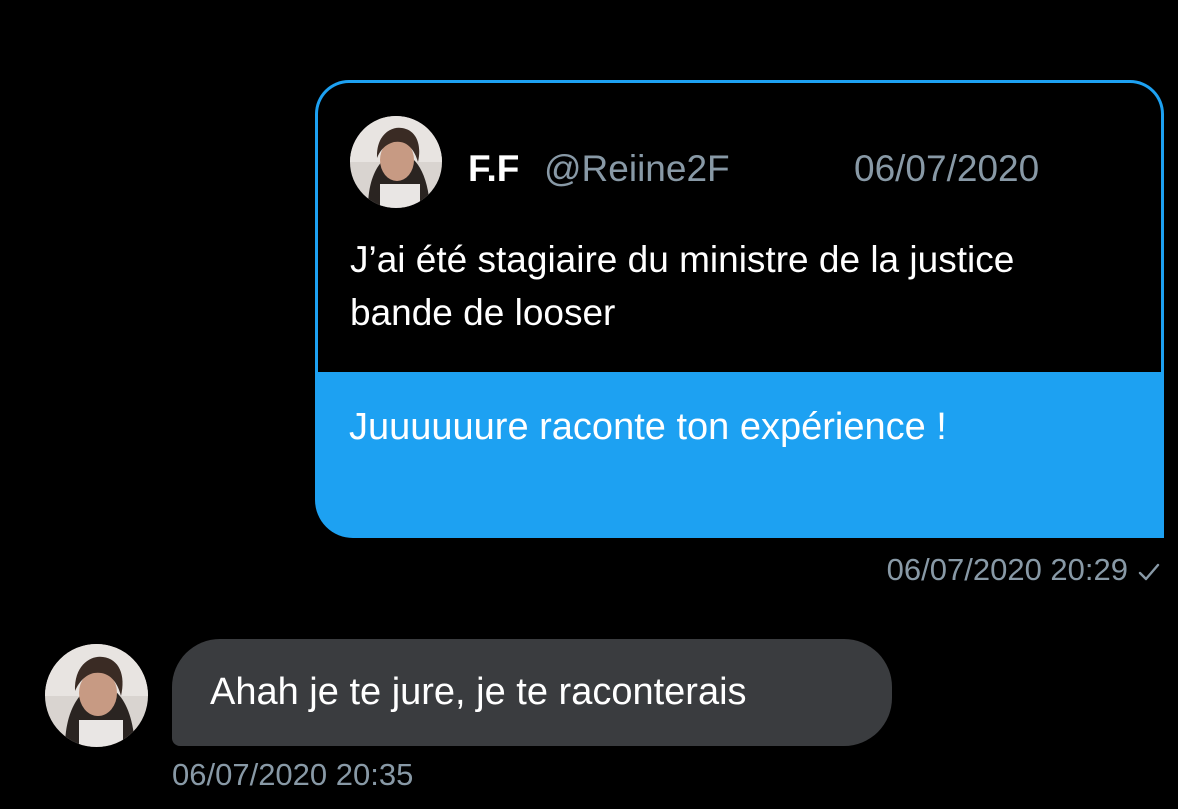 This screenshot has width=1178, height=809. I want to click on received-message-bubble: Ahah je te jure, je te raconterais, so click(532, 692).